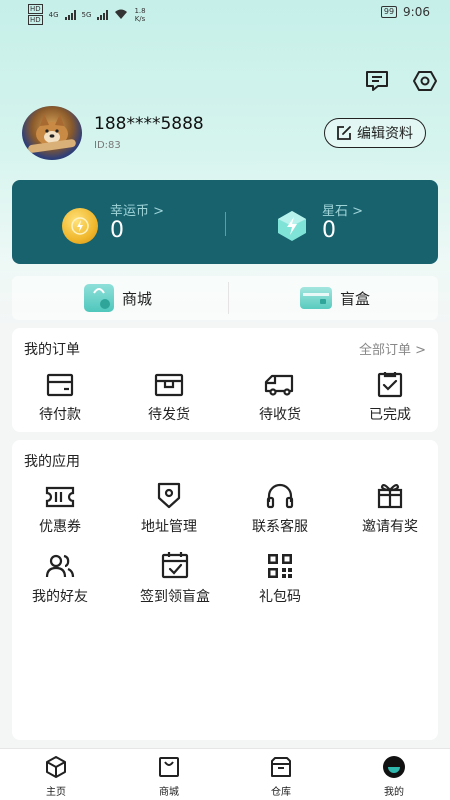  What do you see at coordinates (389, 12) in the screenshot?
I see `battery-icon: 99` at bounding box center [389, 12].